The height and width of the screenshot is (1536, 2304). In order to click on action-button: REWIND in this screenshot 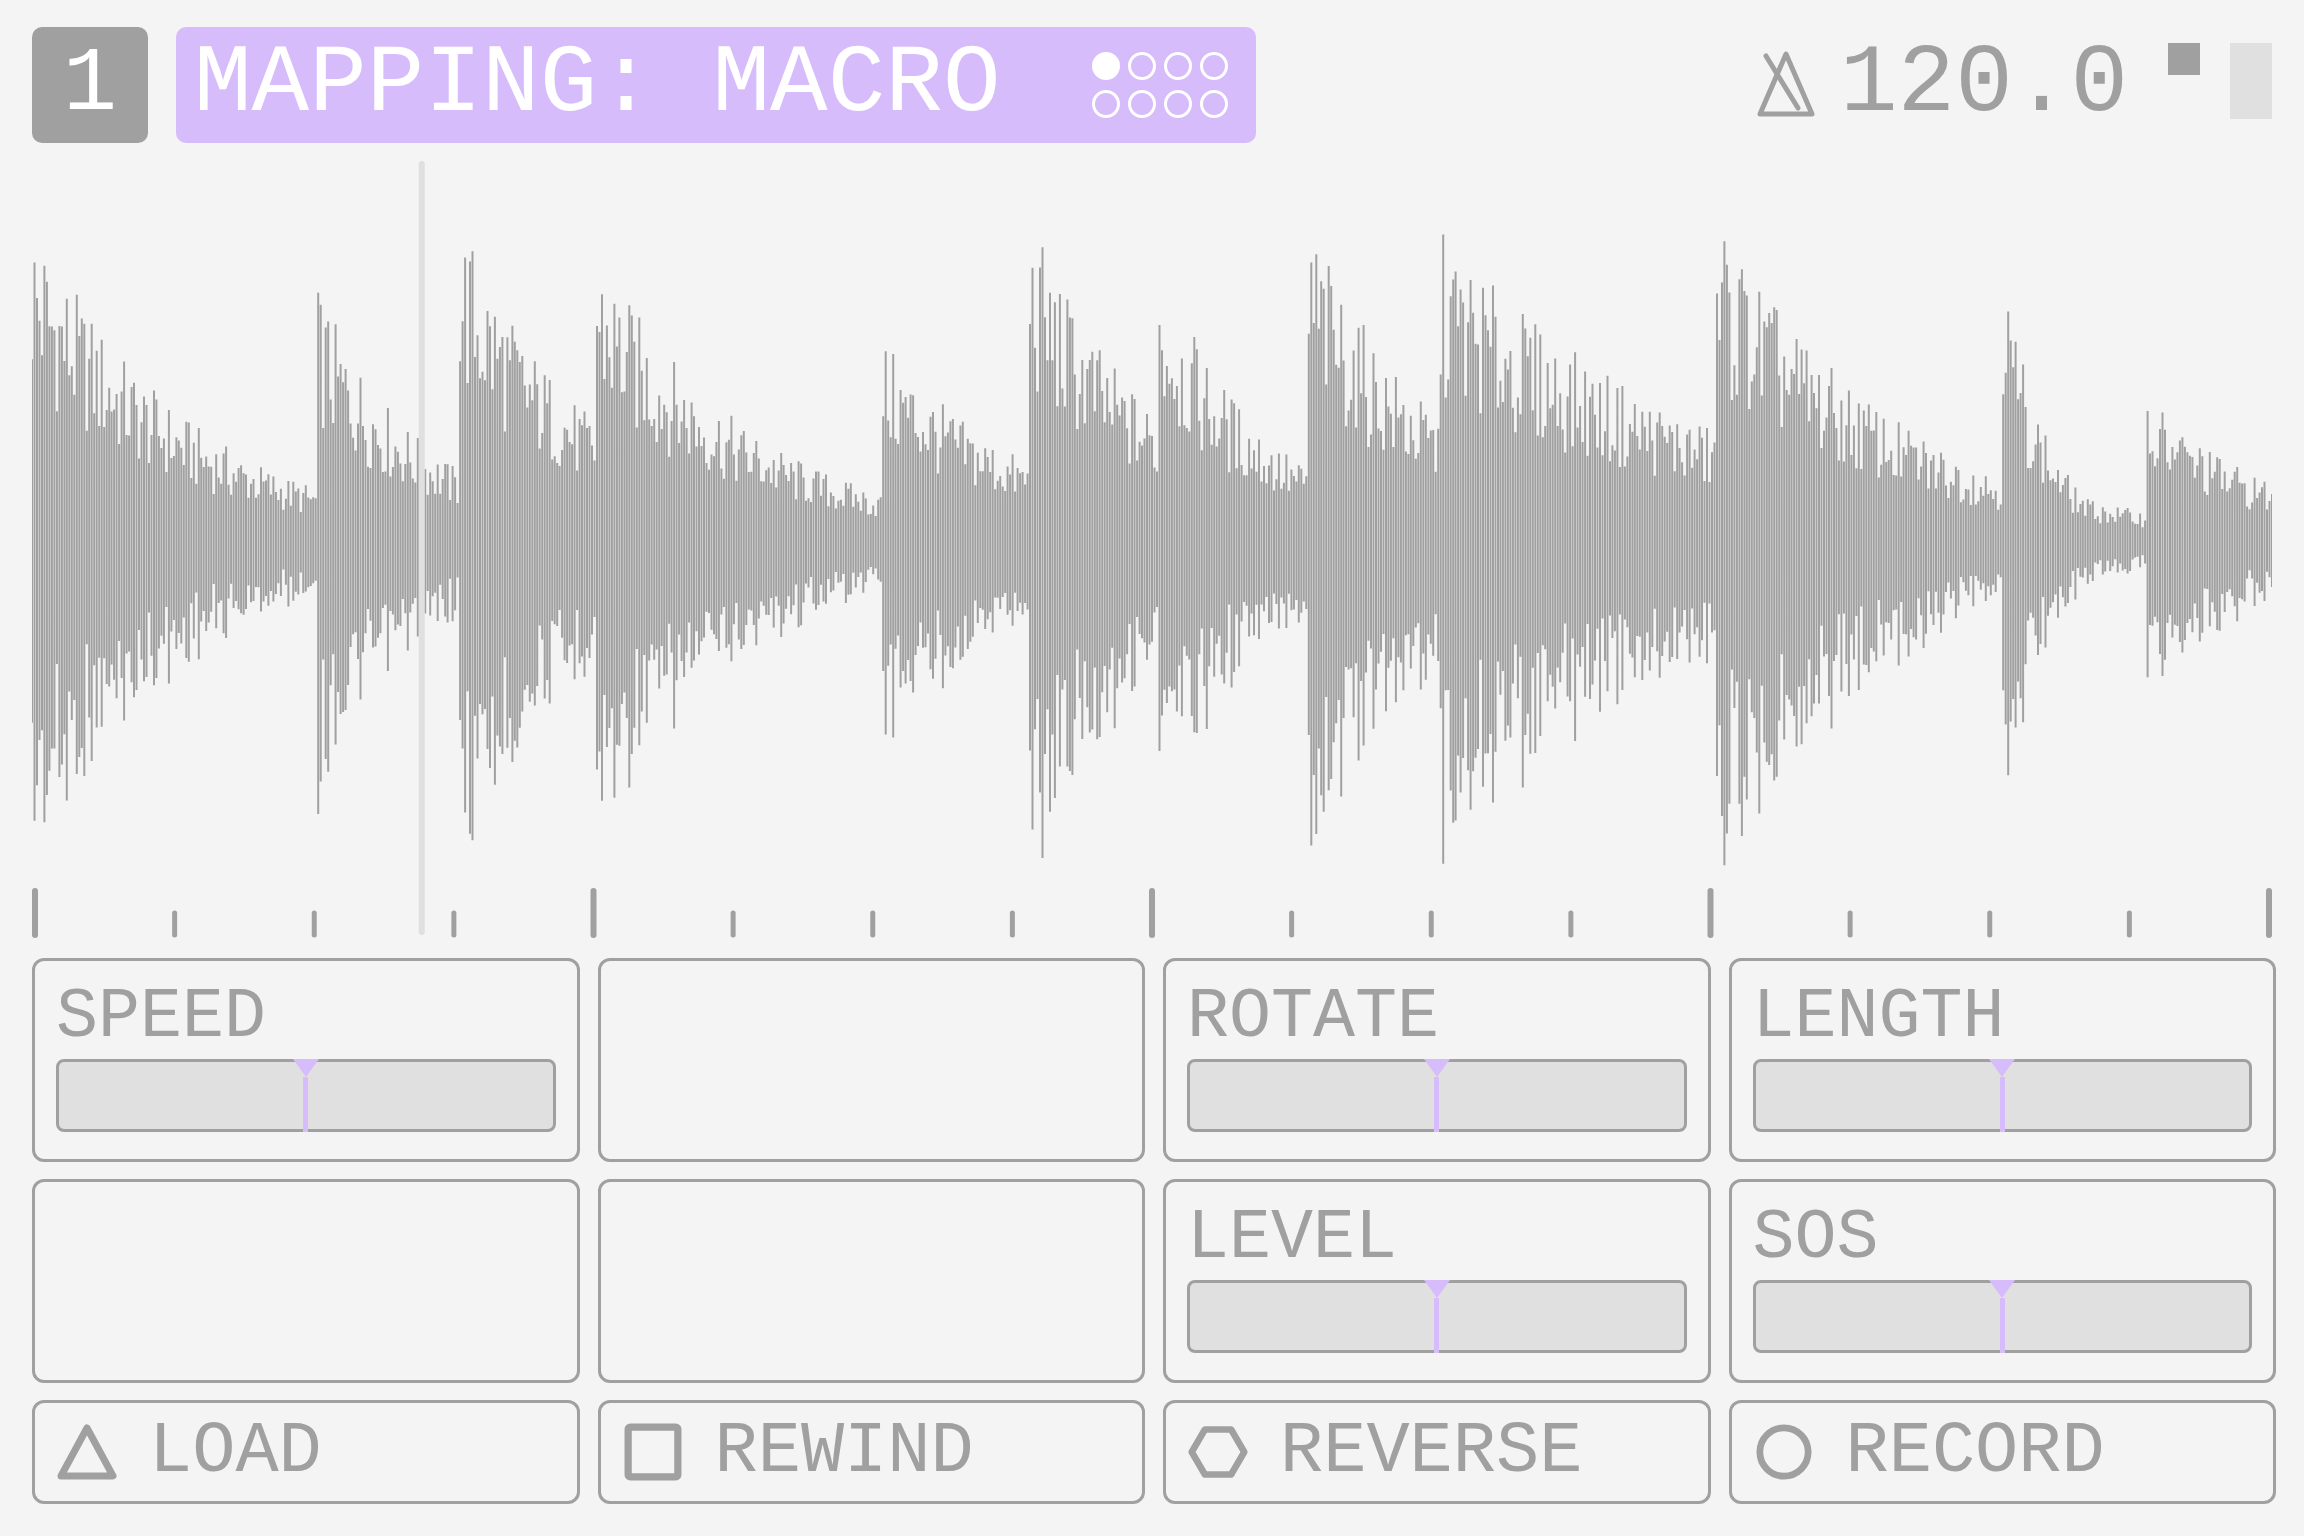, I will do `click(871, 1452)`.